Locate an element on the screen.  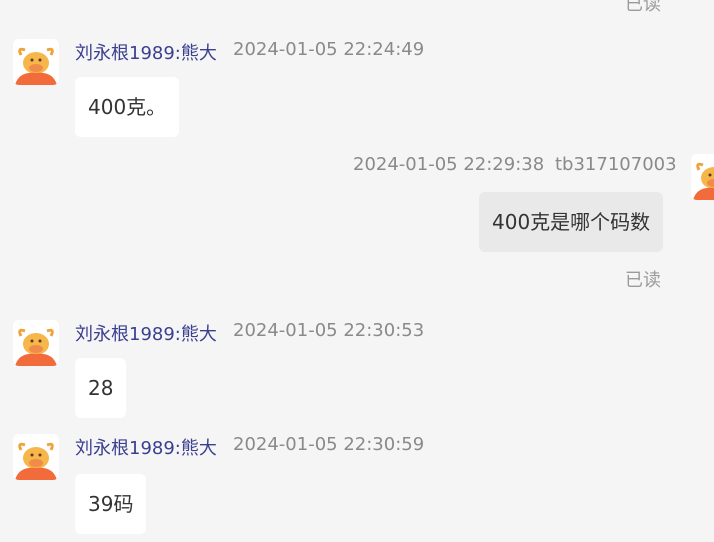
message-bubble-incoming: 28 is located at coordinates (101, 388).